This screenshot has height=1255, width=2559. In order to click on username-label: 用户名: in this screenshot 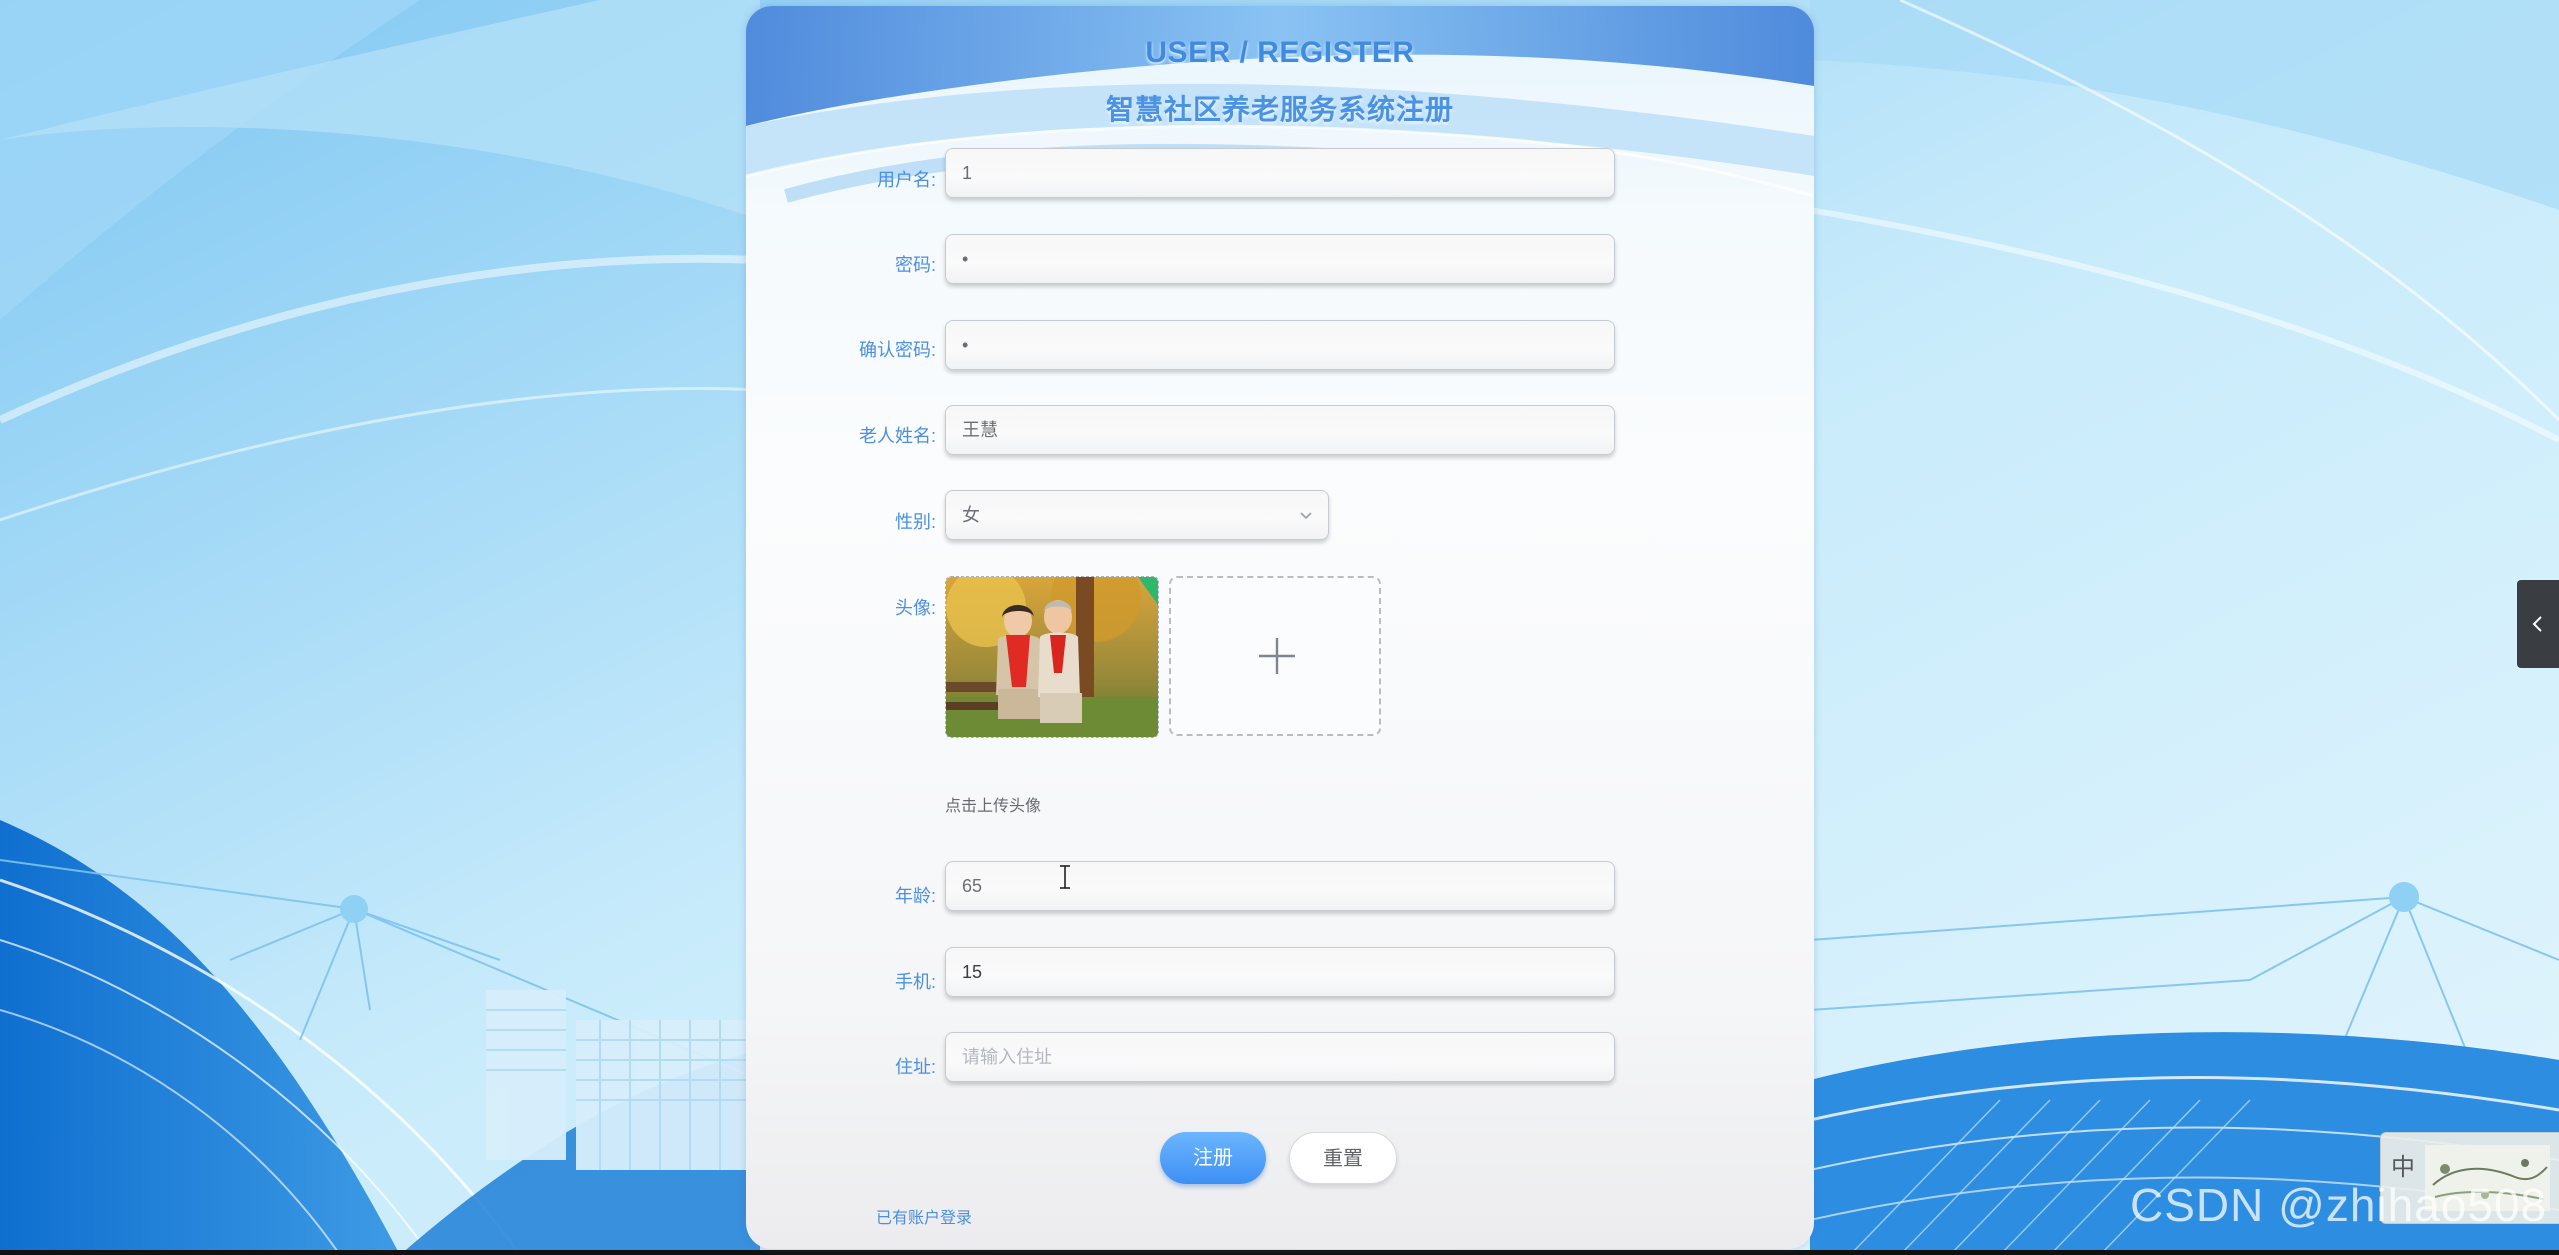, I will do `click(906, 180)`.